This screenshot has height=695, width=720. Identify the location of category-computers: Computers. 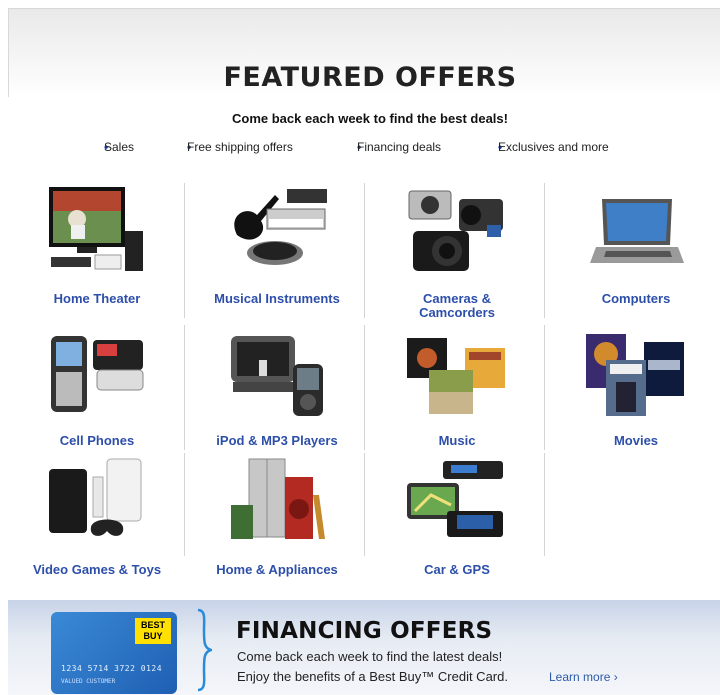
(633, 255).